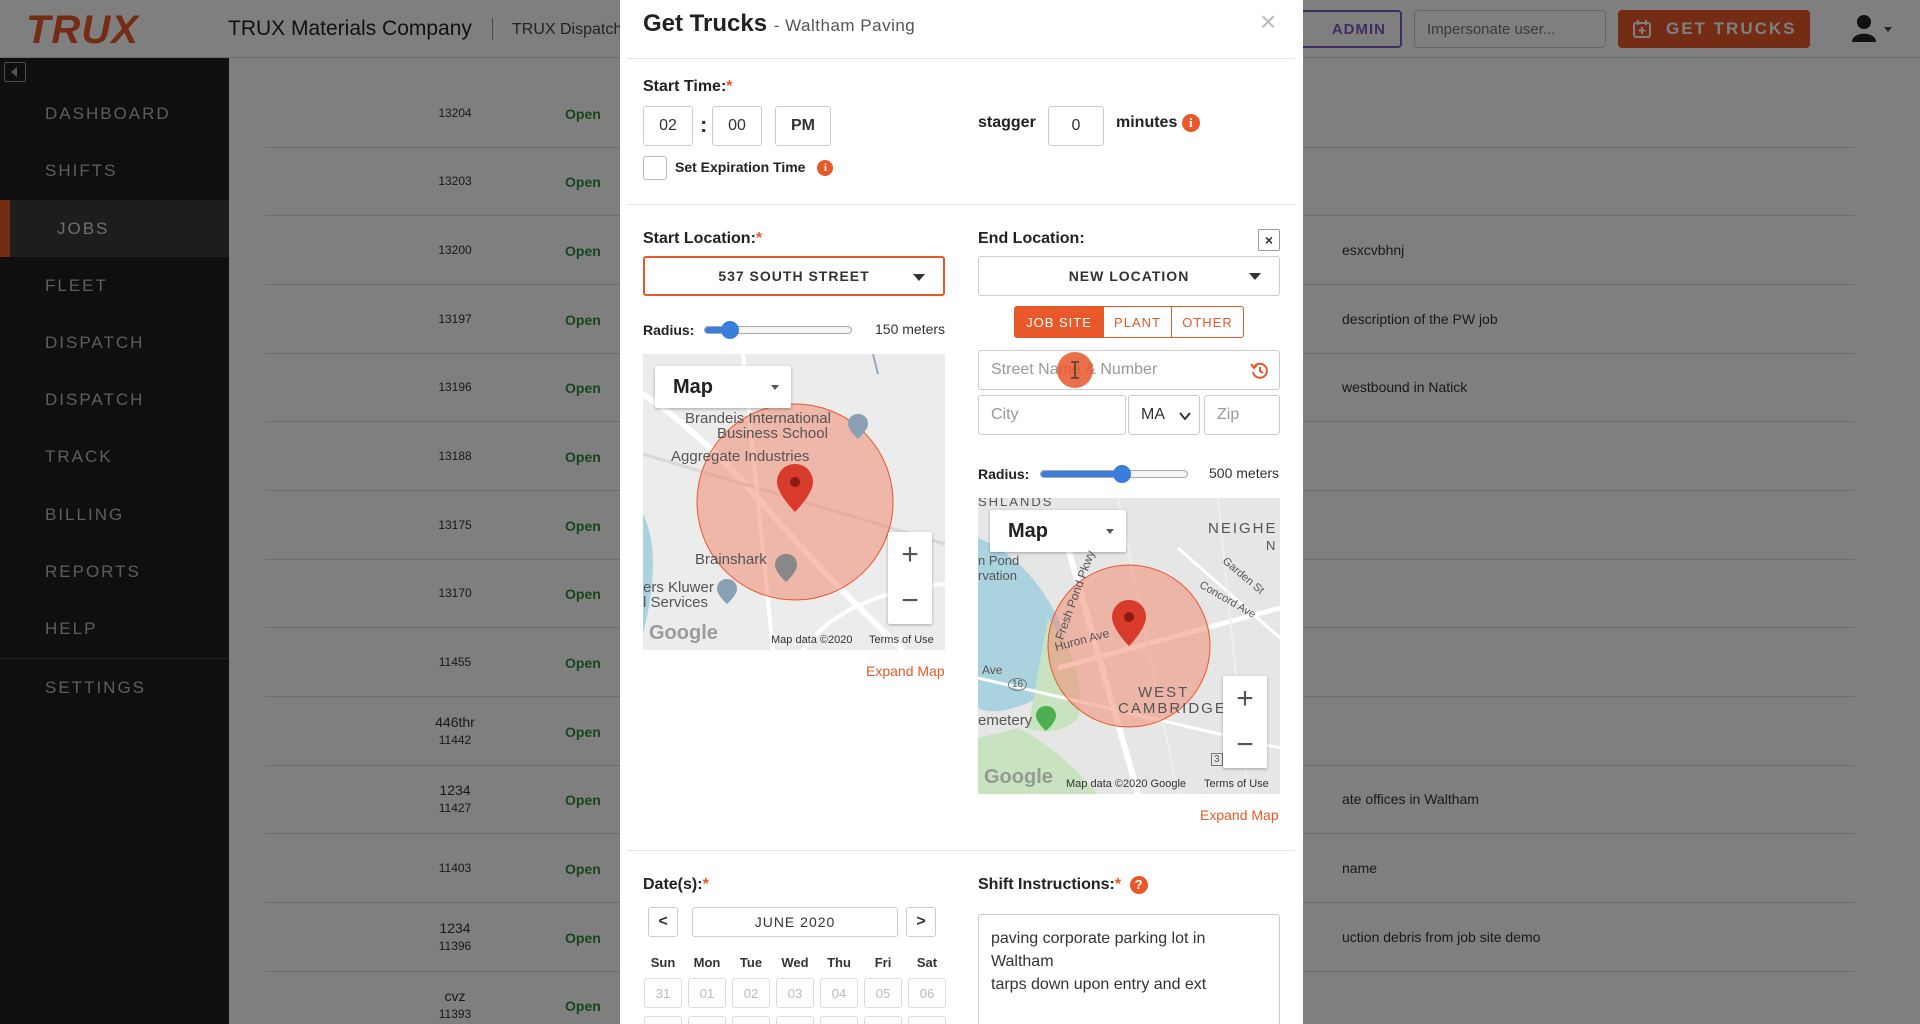 The width and height of the screenshot is (1920, 1024). What do you see at coordinates (992, 670) in the screenshot?
I see `map-label: Ave` at bounding box center [992, 670].